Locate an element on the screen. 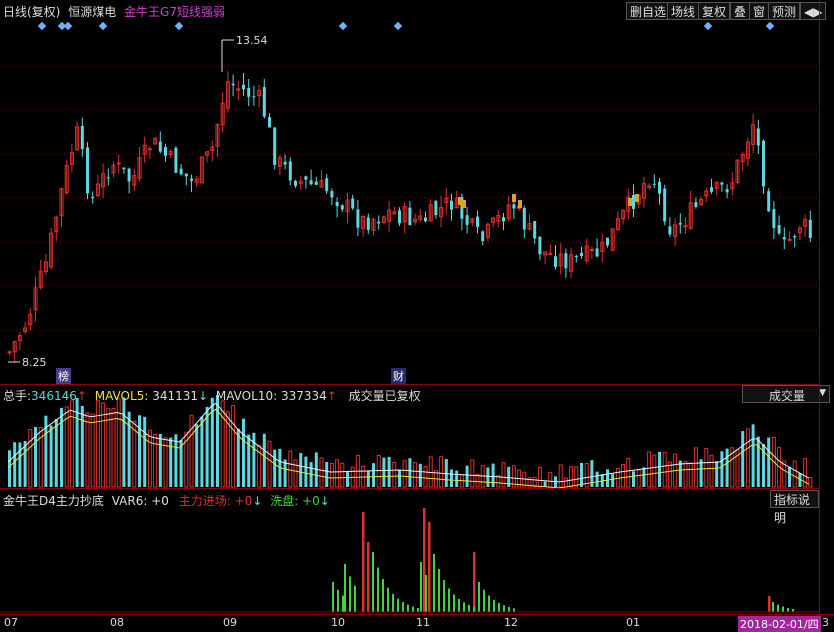 The width and height of the screenshot is (834, 632). var6-value: +0 is located at coordinates (160, 501).